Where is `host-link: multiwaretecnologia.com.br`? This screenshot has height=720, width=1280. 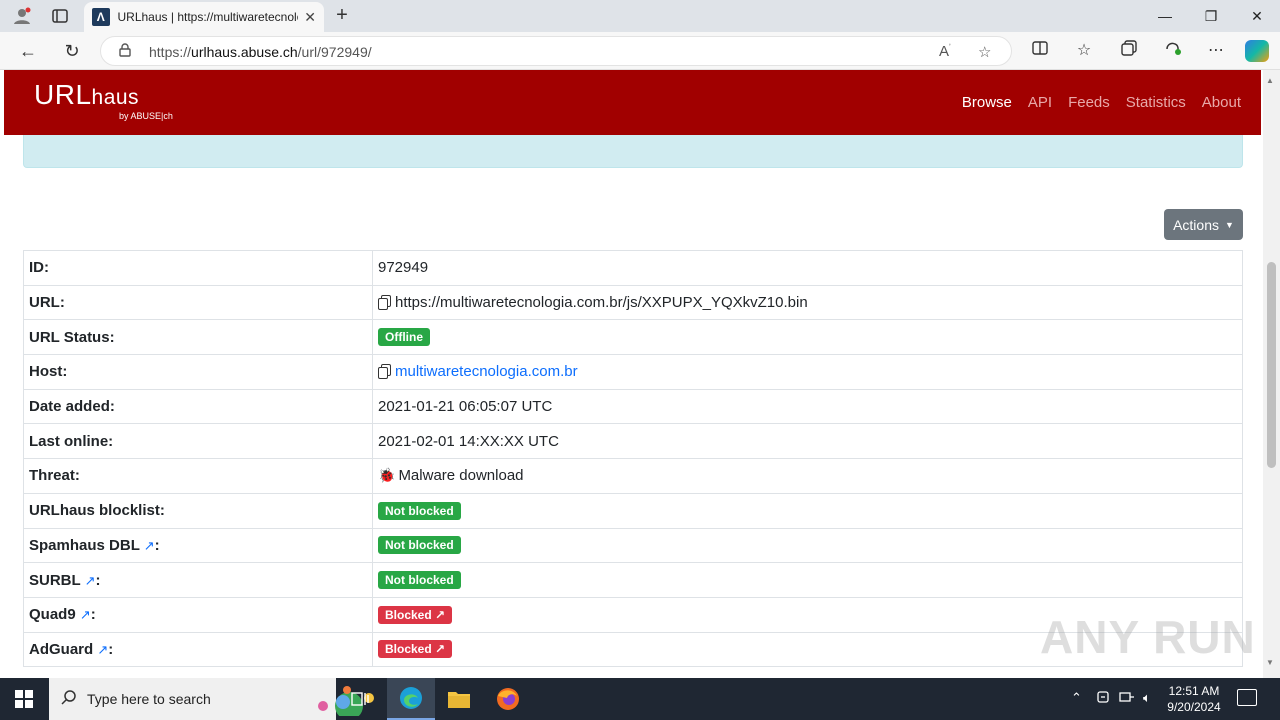
host-link: multiwaretecnologia.com.br is located at coordinates (486, 371).